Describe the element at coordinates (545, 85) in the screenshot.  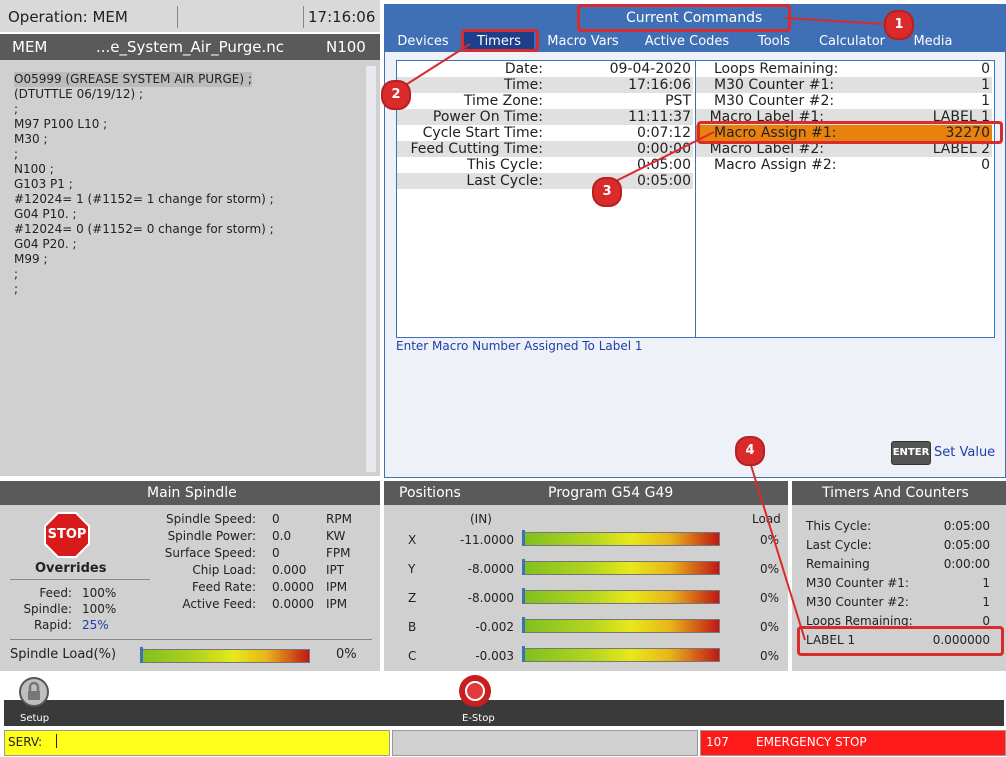
I see `timer-row: Time: 17:16:06` at that location.